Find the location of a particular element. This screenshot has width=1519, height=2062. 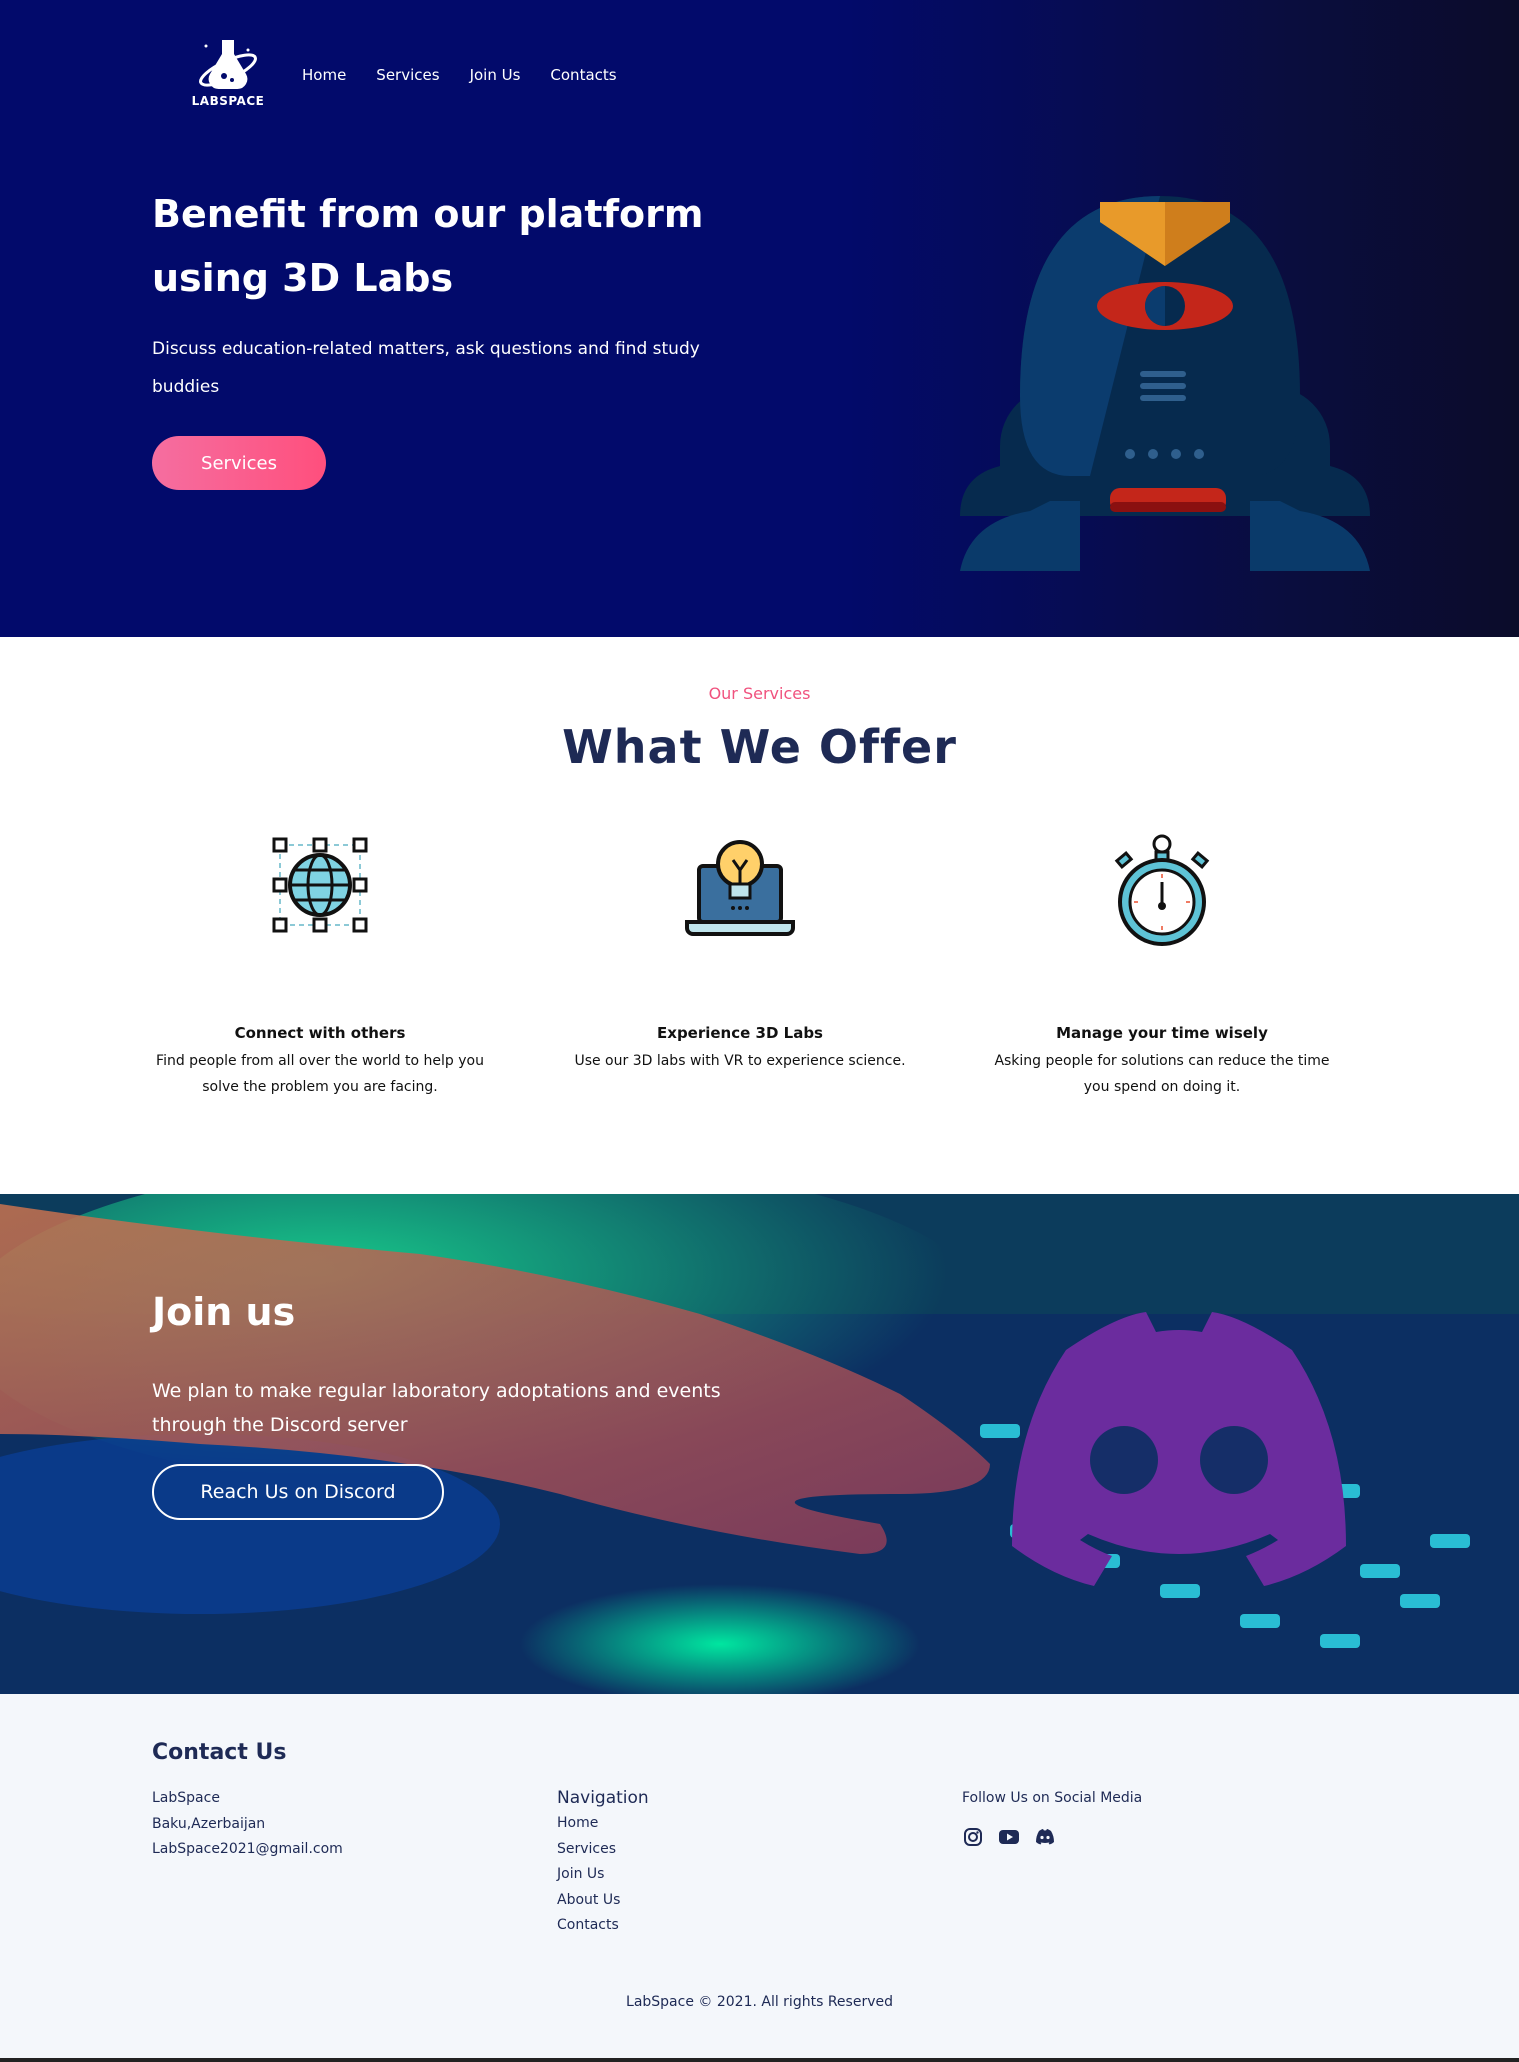

footer-link-services: Services is located at coordinates (603, 1850).